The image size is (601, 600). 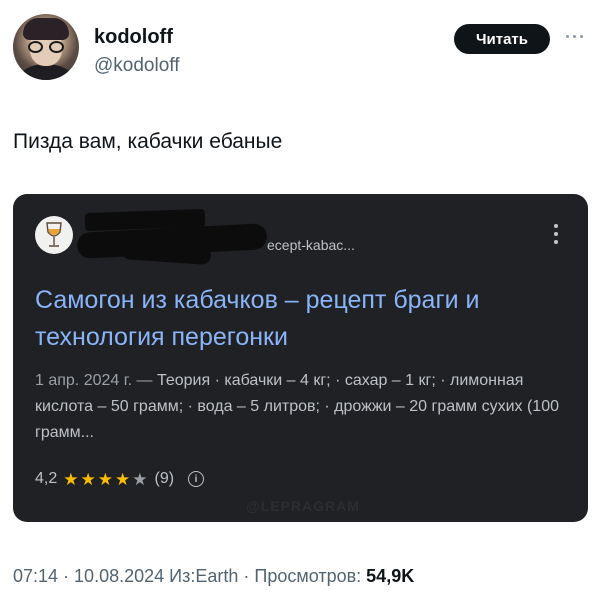 What do you see at coordinates (46, 72) in the screenshot?
I see `avatar-body` at bounding box center [46, 72].